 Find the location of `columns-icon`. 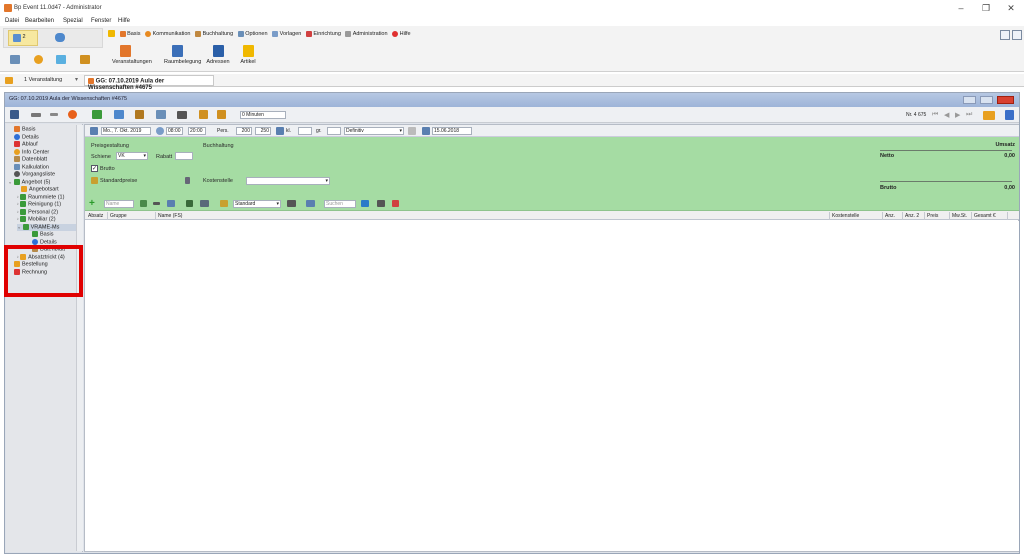

columns-icon is located at coordinates (204, 203).